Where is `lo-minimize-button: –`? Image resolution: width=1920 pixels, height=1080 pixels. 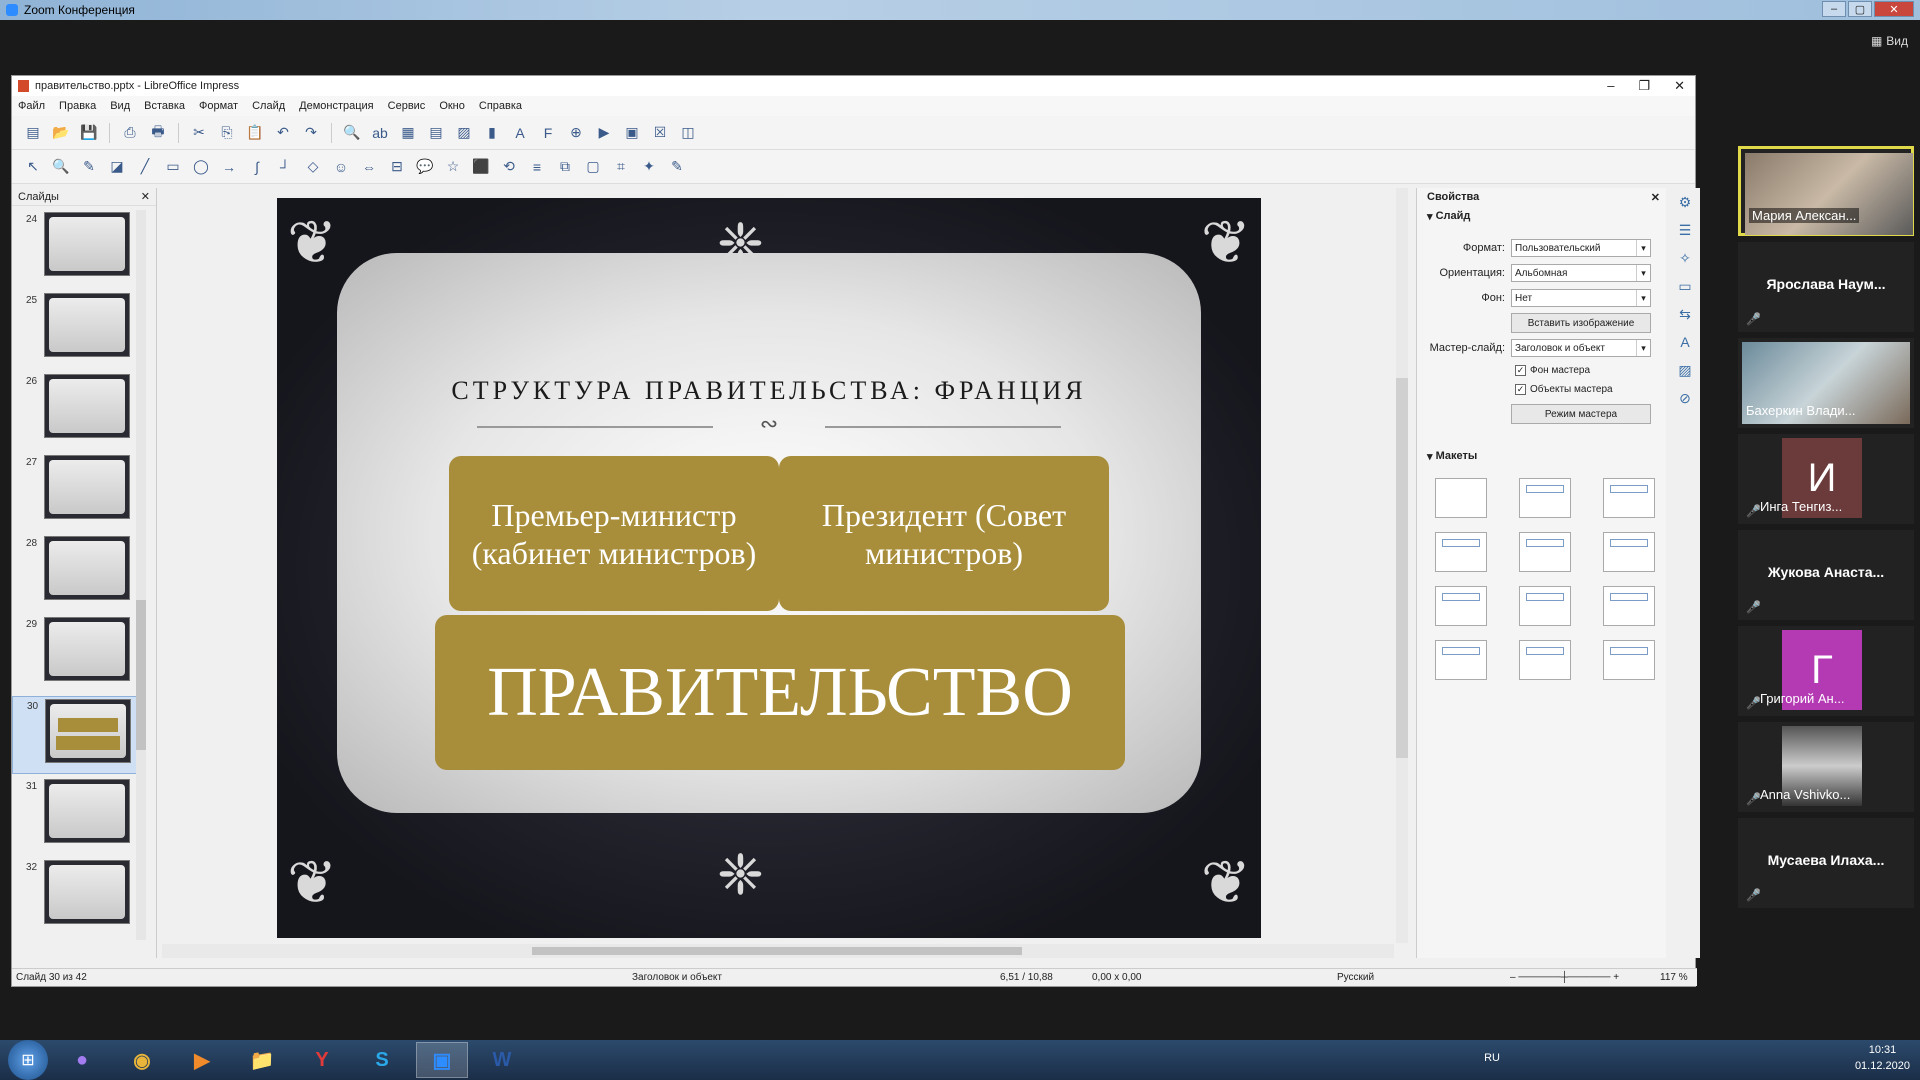 lo-minimize-button: – is located at coordinates (1610, 86).